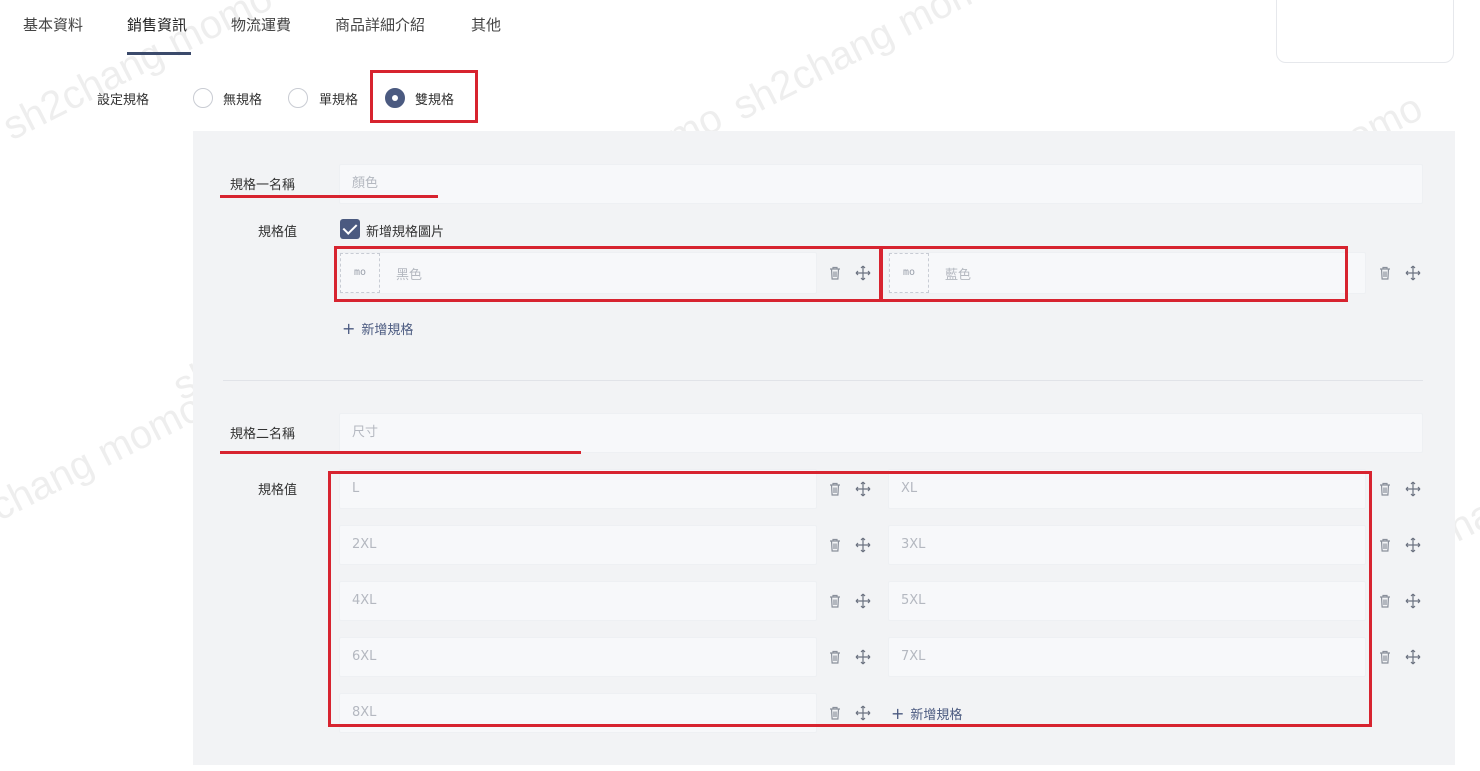 Image resolution: width=1480 pixels, height=771 pixels. What do you see at coordinates (338, 98) in the screenshot?
I see `radio-single-spec-label: 單規格` at bounding box center [338, 98].